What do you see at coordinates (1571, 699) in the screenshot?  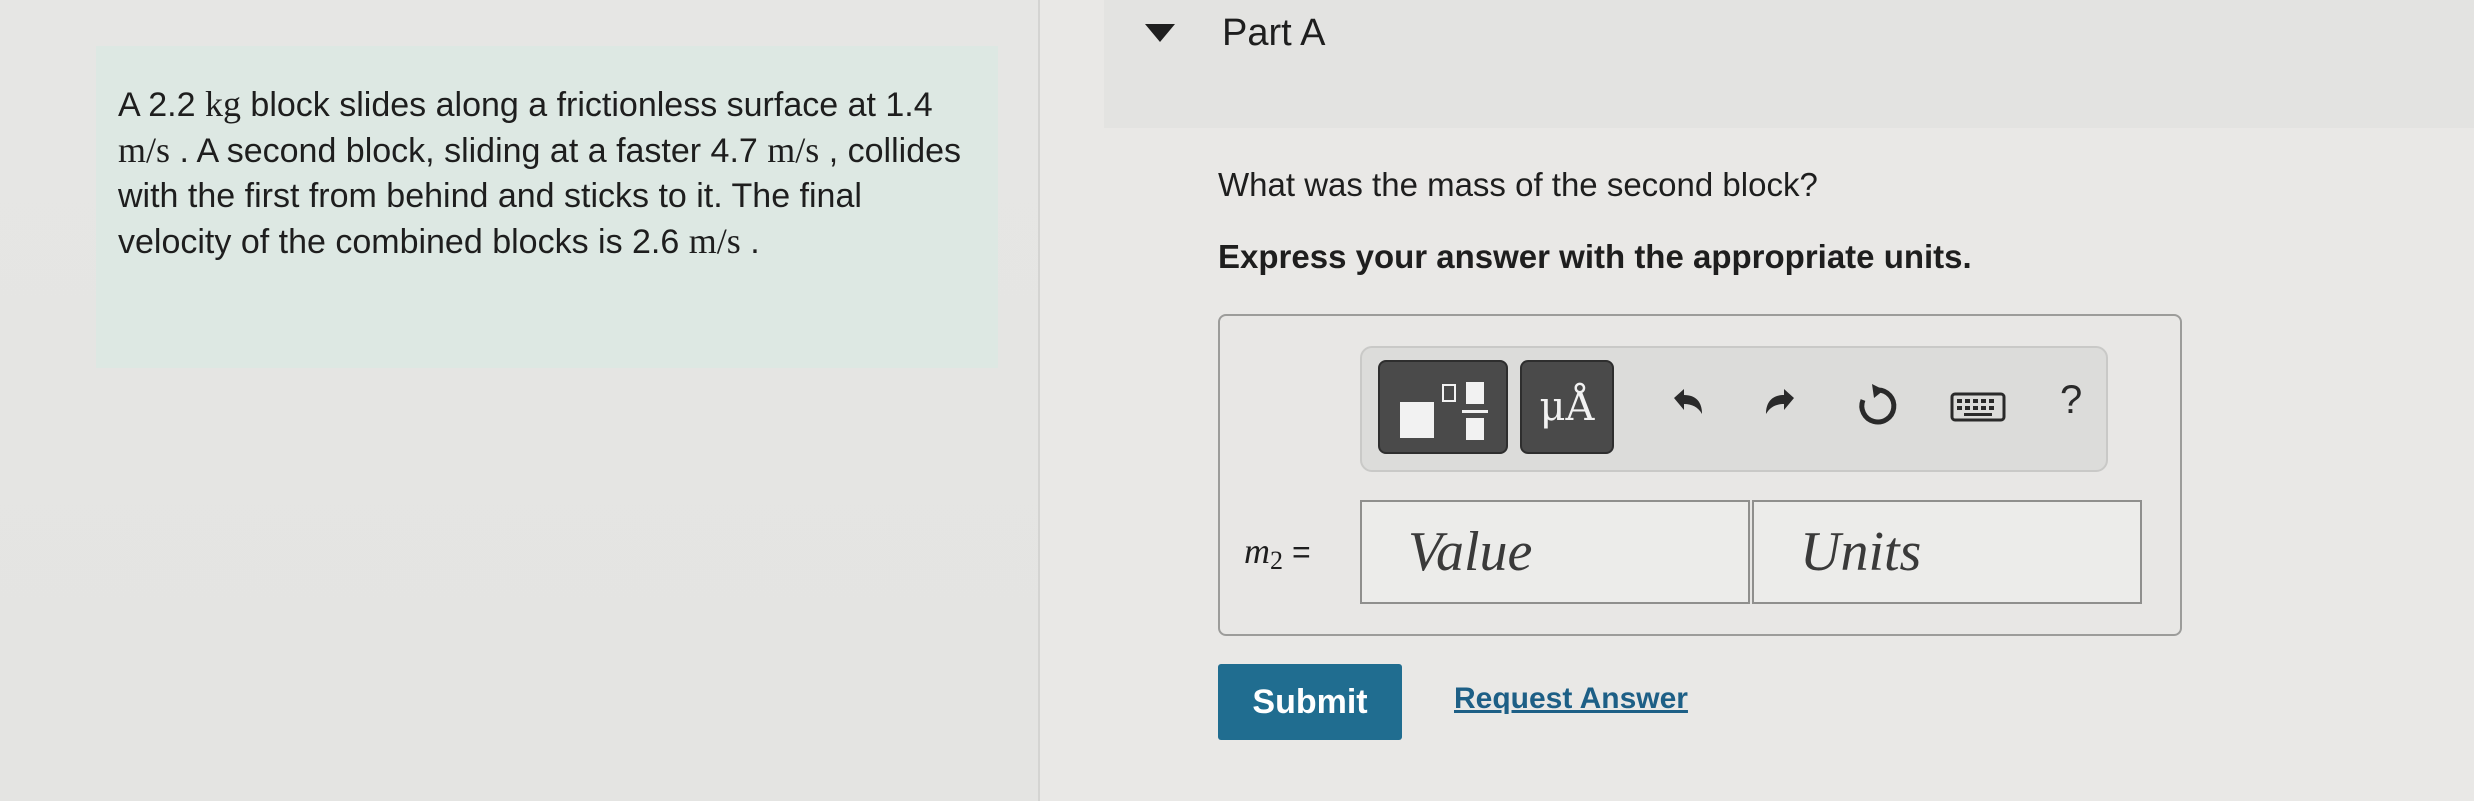 I see `request-answer-link: Request Answer` at bounding box center [1571, 699].